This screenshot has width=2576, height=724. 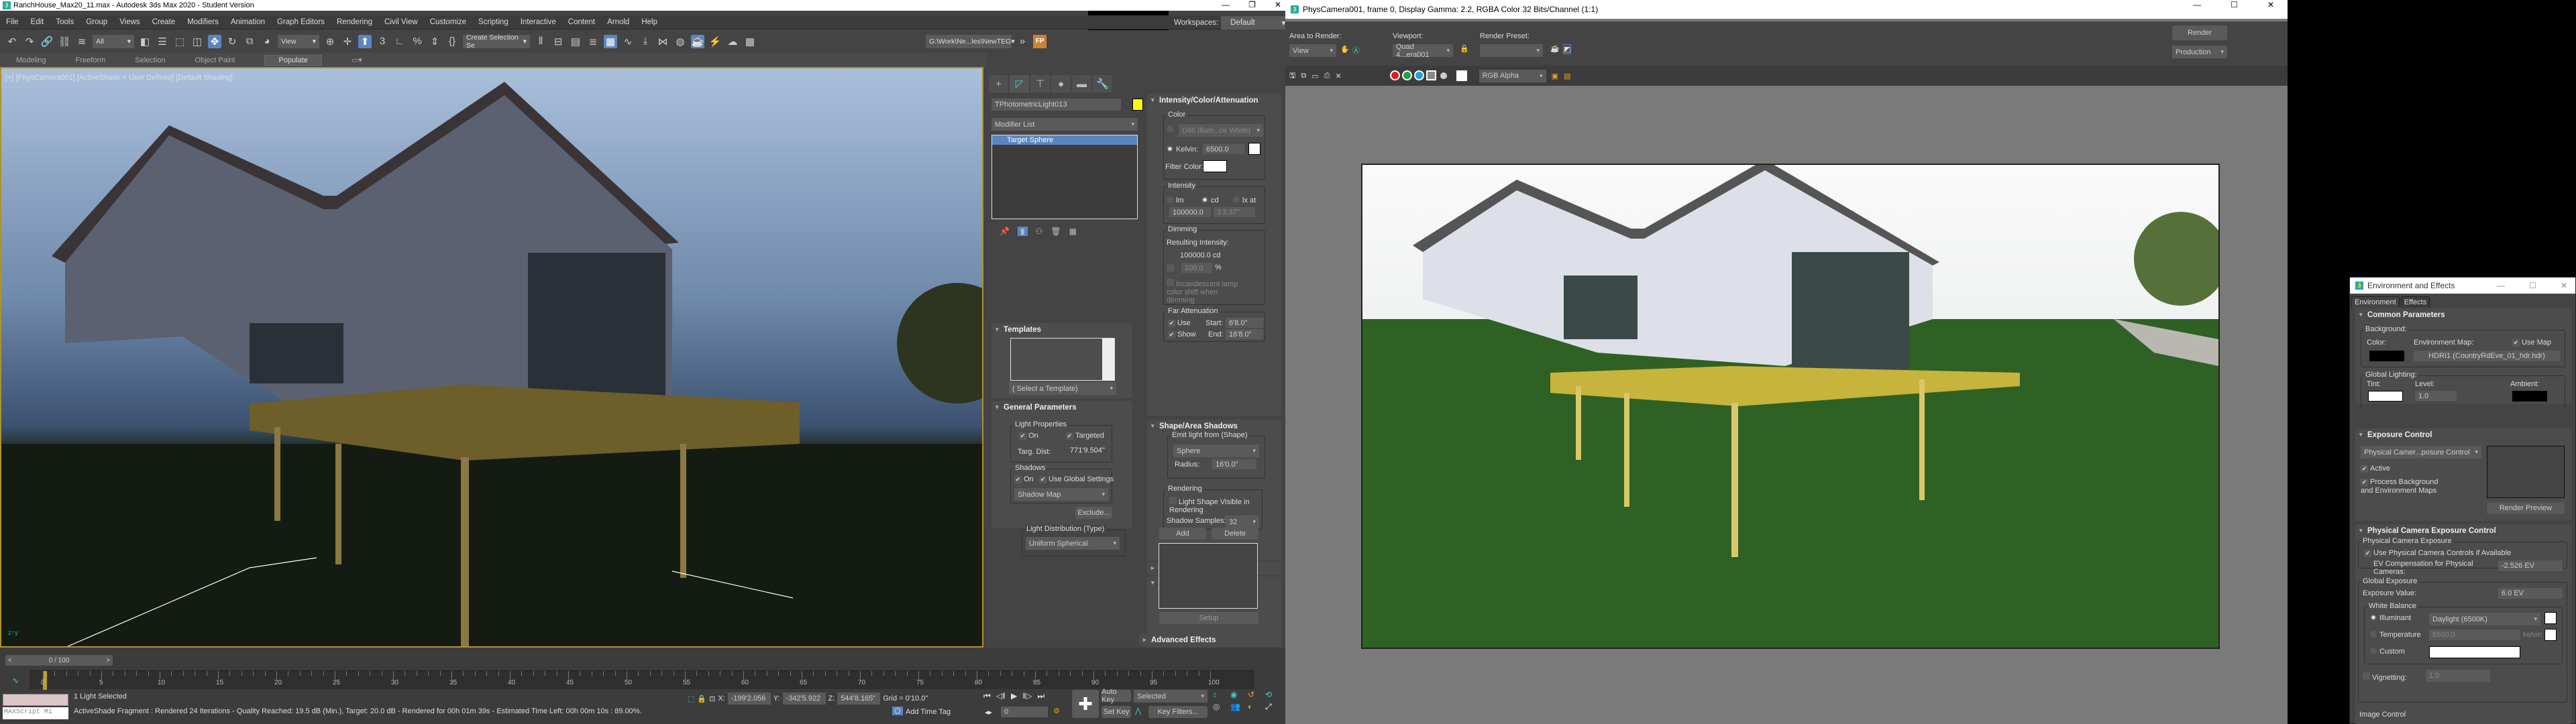 I want to click on filter-color-swatch, so click(x=1215, y=166).